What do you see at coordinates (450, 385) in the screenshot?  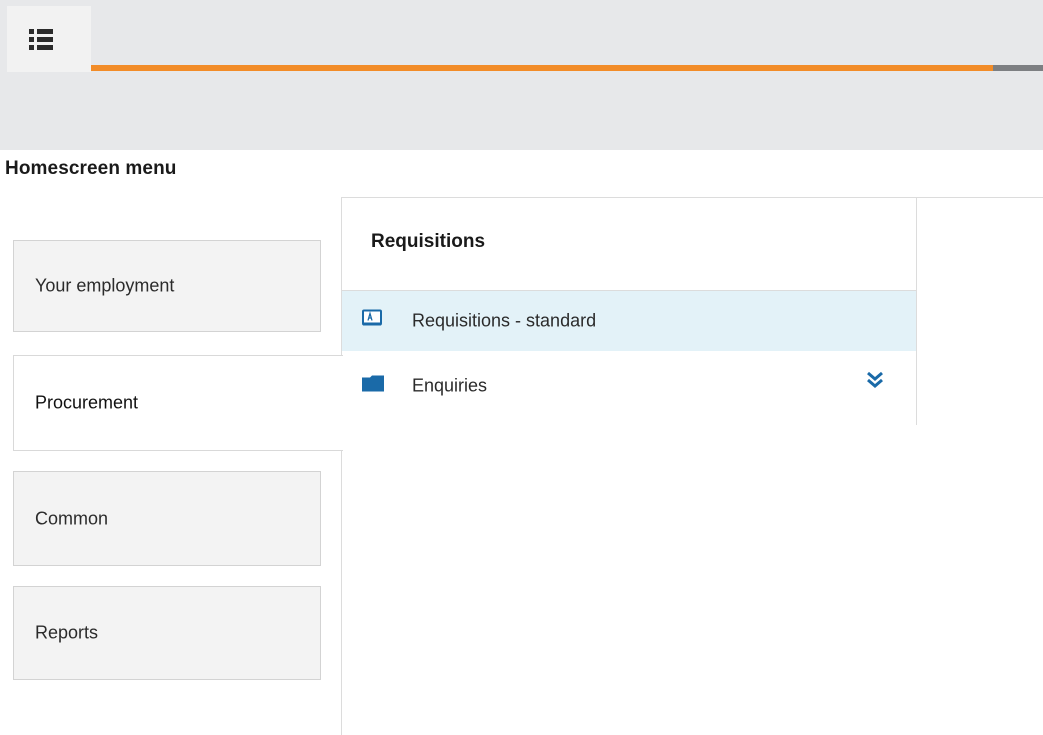 I see `menu-item-label: Enquiries` at bounding box center [450, 385].